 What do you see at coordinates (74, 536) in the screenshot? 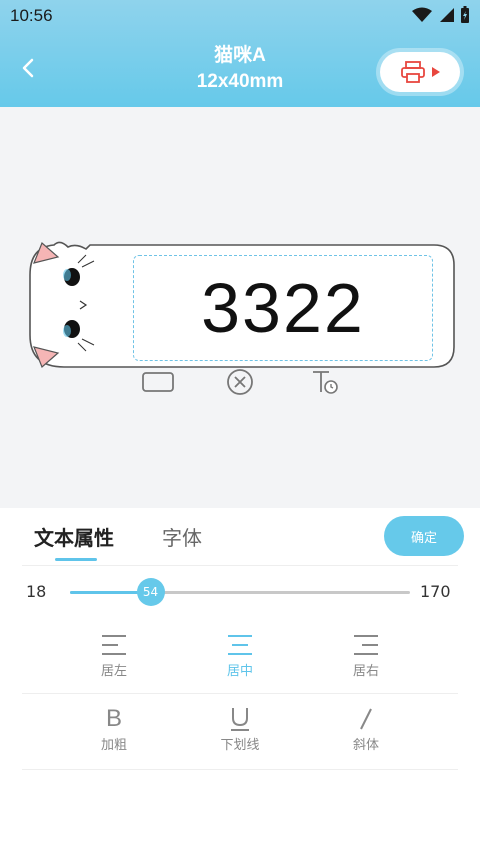
I see `tab-text-properties: 文本属性` at bounding box center [74, 536].